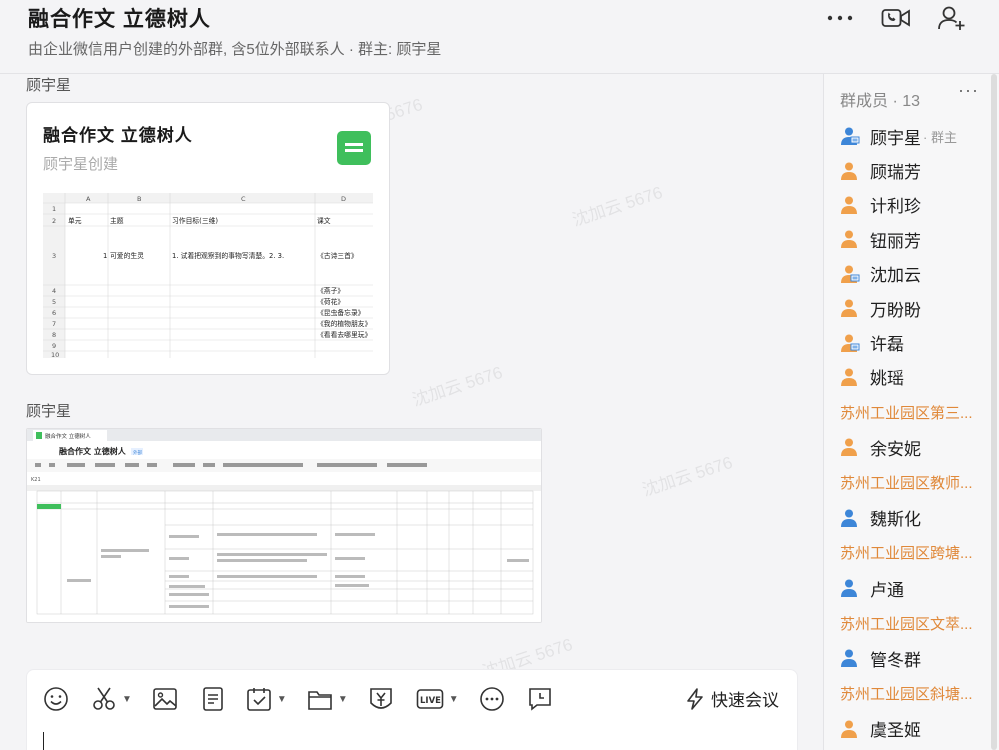  What do you see at coordinates (139, 199) in the screenshot?
I see `col-letter: B` at bounding box center [139, 199].